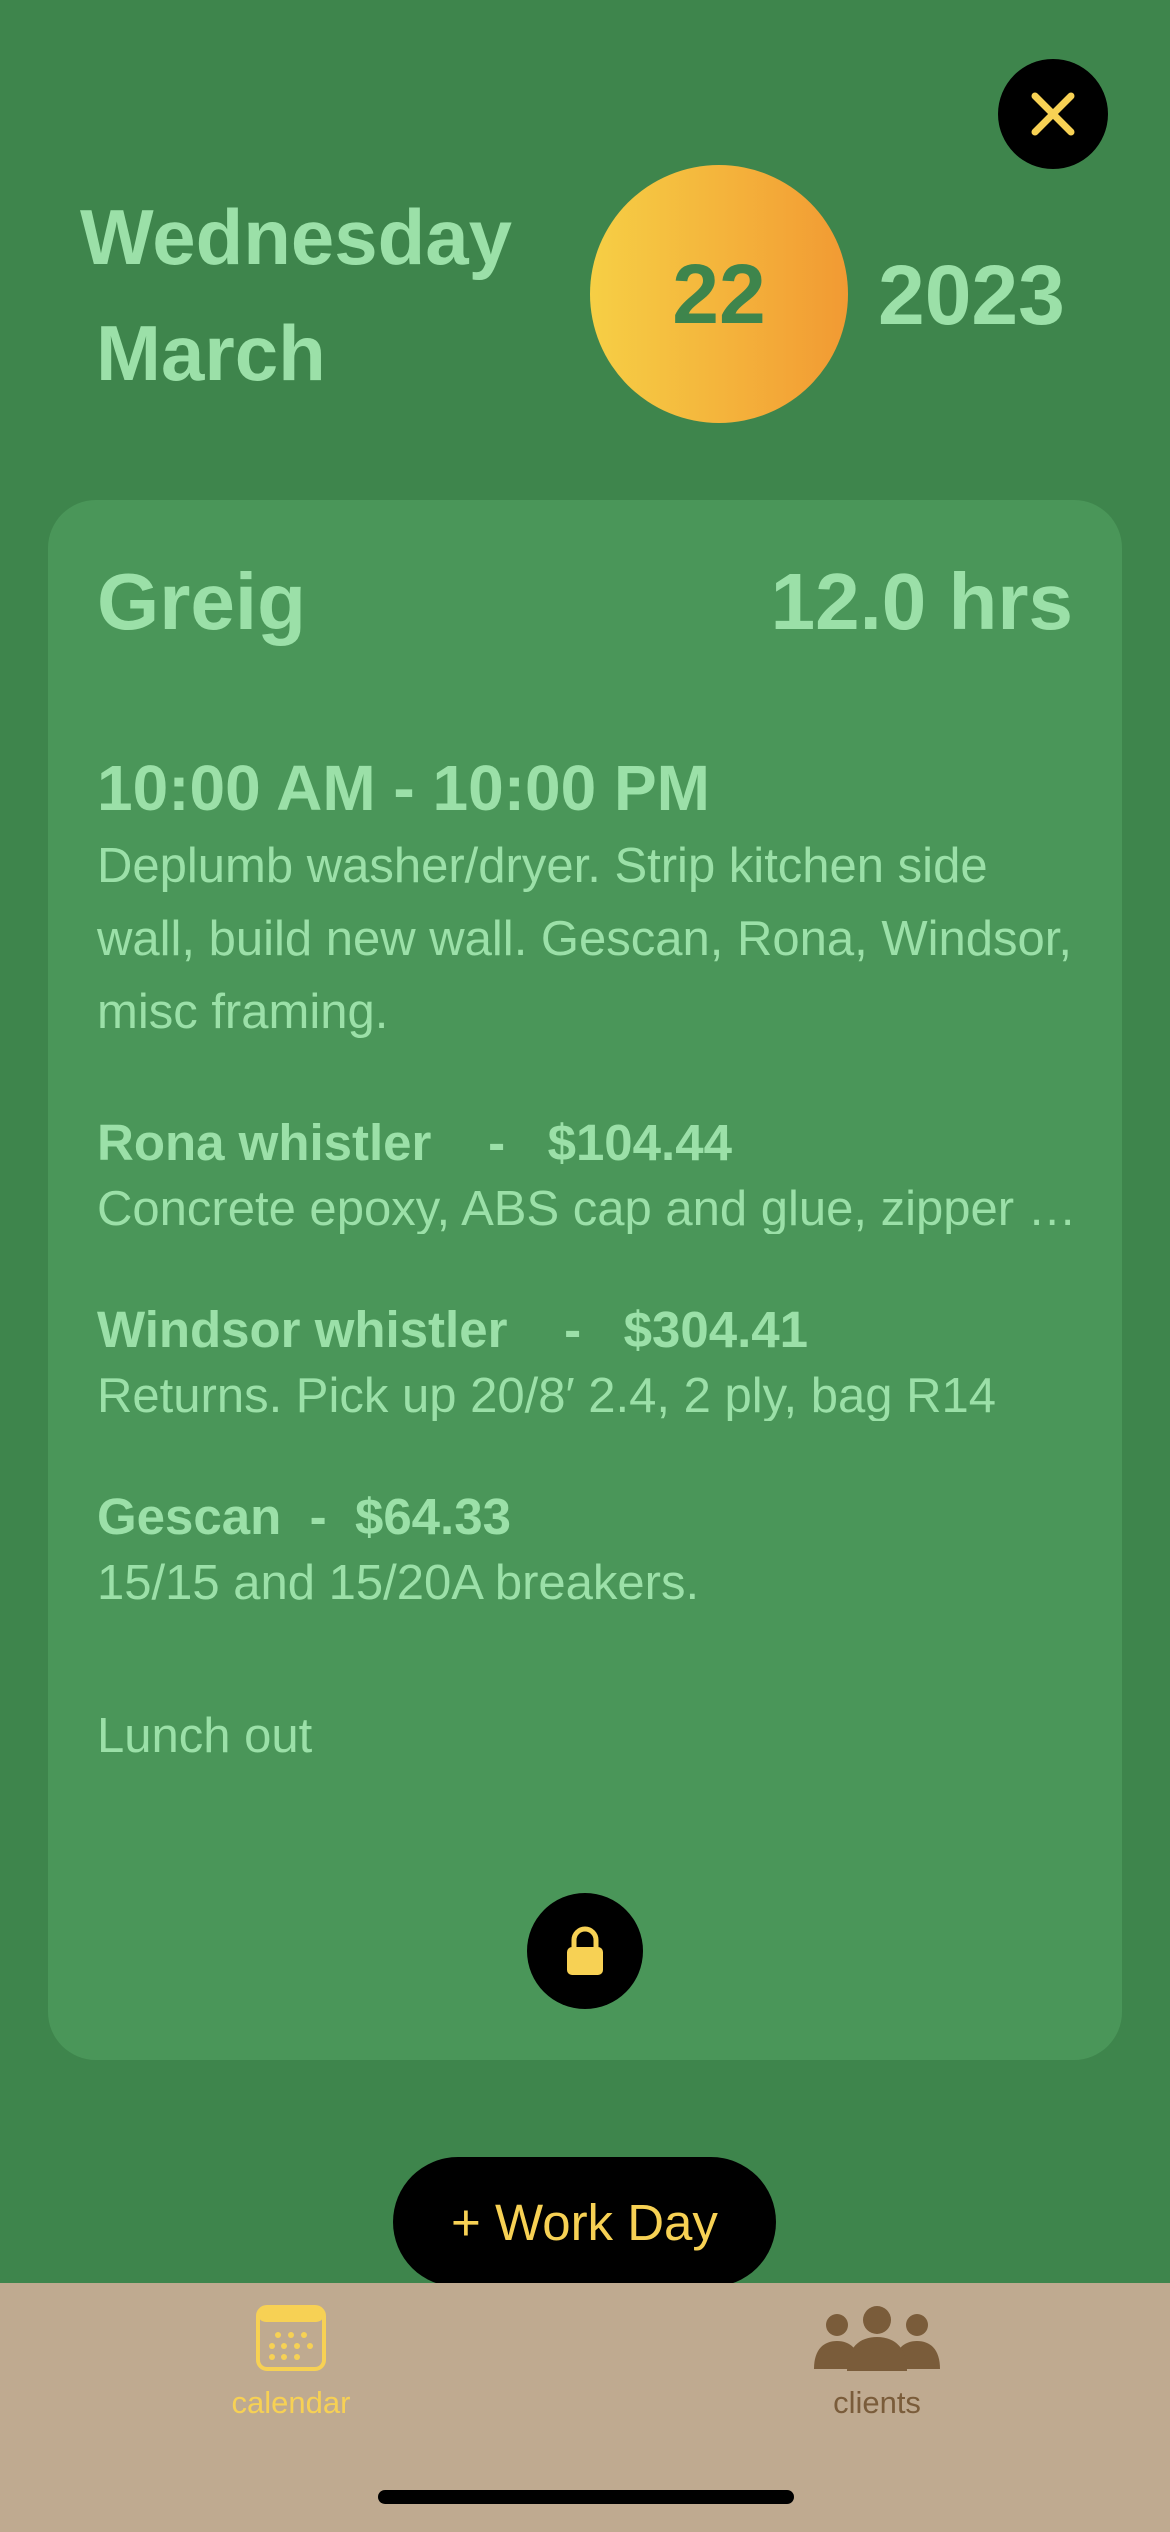  I want to click on workday-note: Lunch out, so click(205, 1736).